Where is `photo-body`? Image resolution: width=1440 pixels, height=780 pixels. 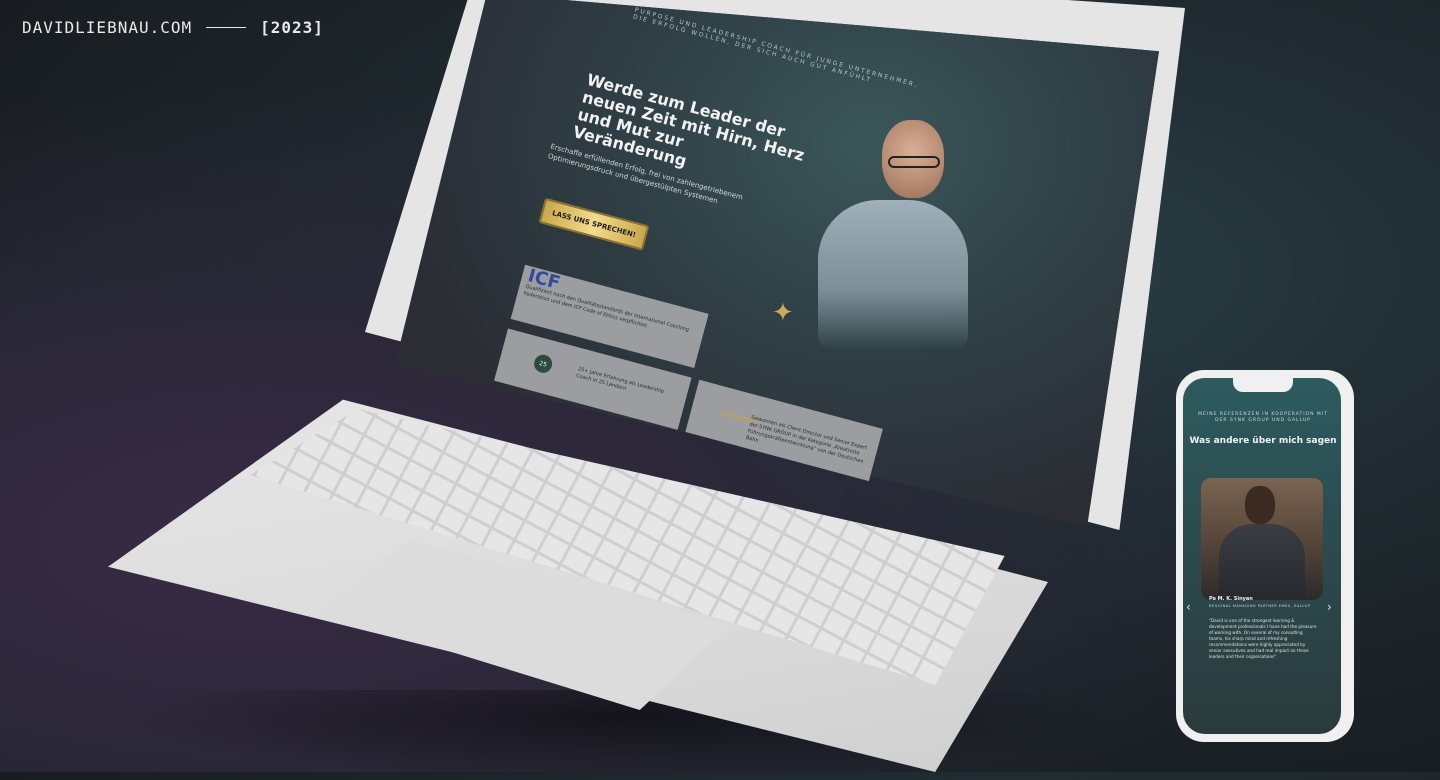
photo-body is located at coordinates (1262, 562).